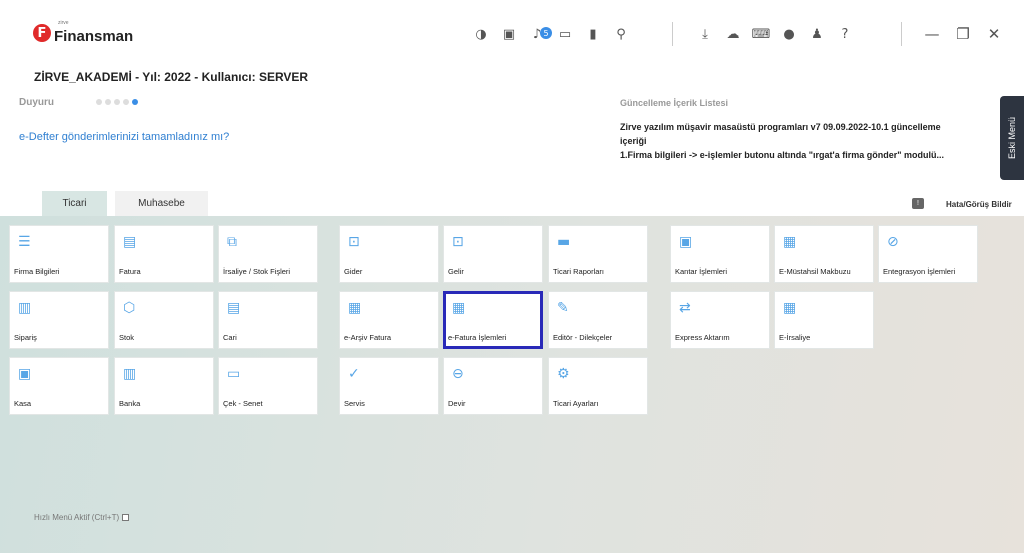 The image size is (1024, 553). Describe the element at coordinates (477, 337) in the screenshot. I see `module-tile-label: e-Fatura İşlemleri` at that location.